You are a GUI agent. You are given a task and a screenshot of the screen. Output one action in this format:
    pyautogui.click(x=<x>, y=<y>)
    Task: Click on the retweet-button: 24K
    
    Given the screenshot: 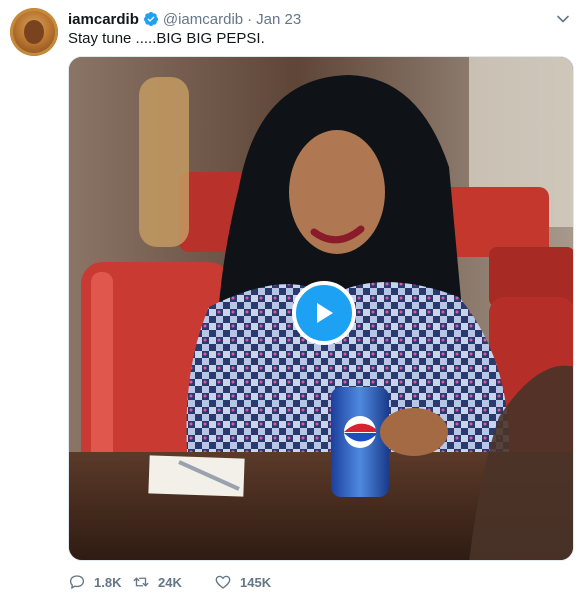 What is the action you would take?
    pyautogui.click(x=172, y=582)
    